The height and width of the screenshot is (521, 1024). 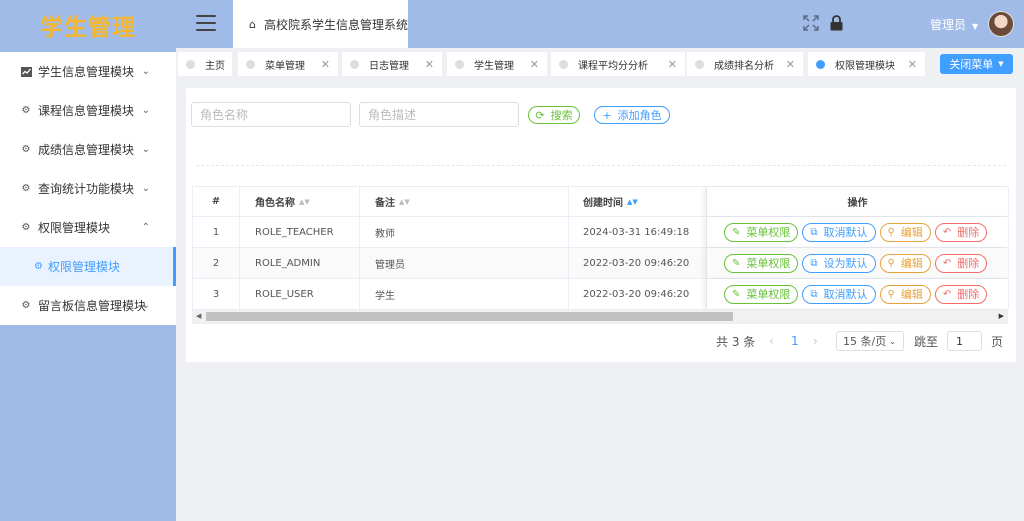 What do you see at coordinates (836, 23) in the screenshot?
I see `lock-icon` at bounding box center [836, 23].